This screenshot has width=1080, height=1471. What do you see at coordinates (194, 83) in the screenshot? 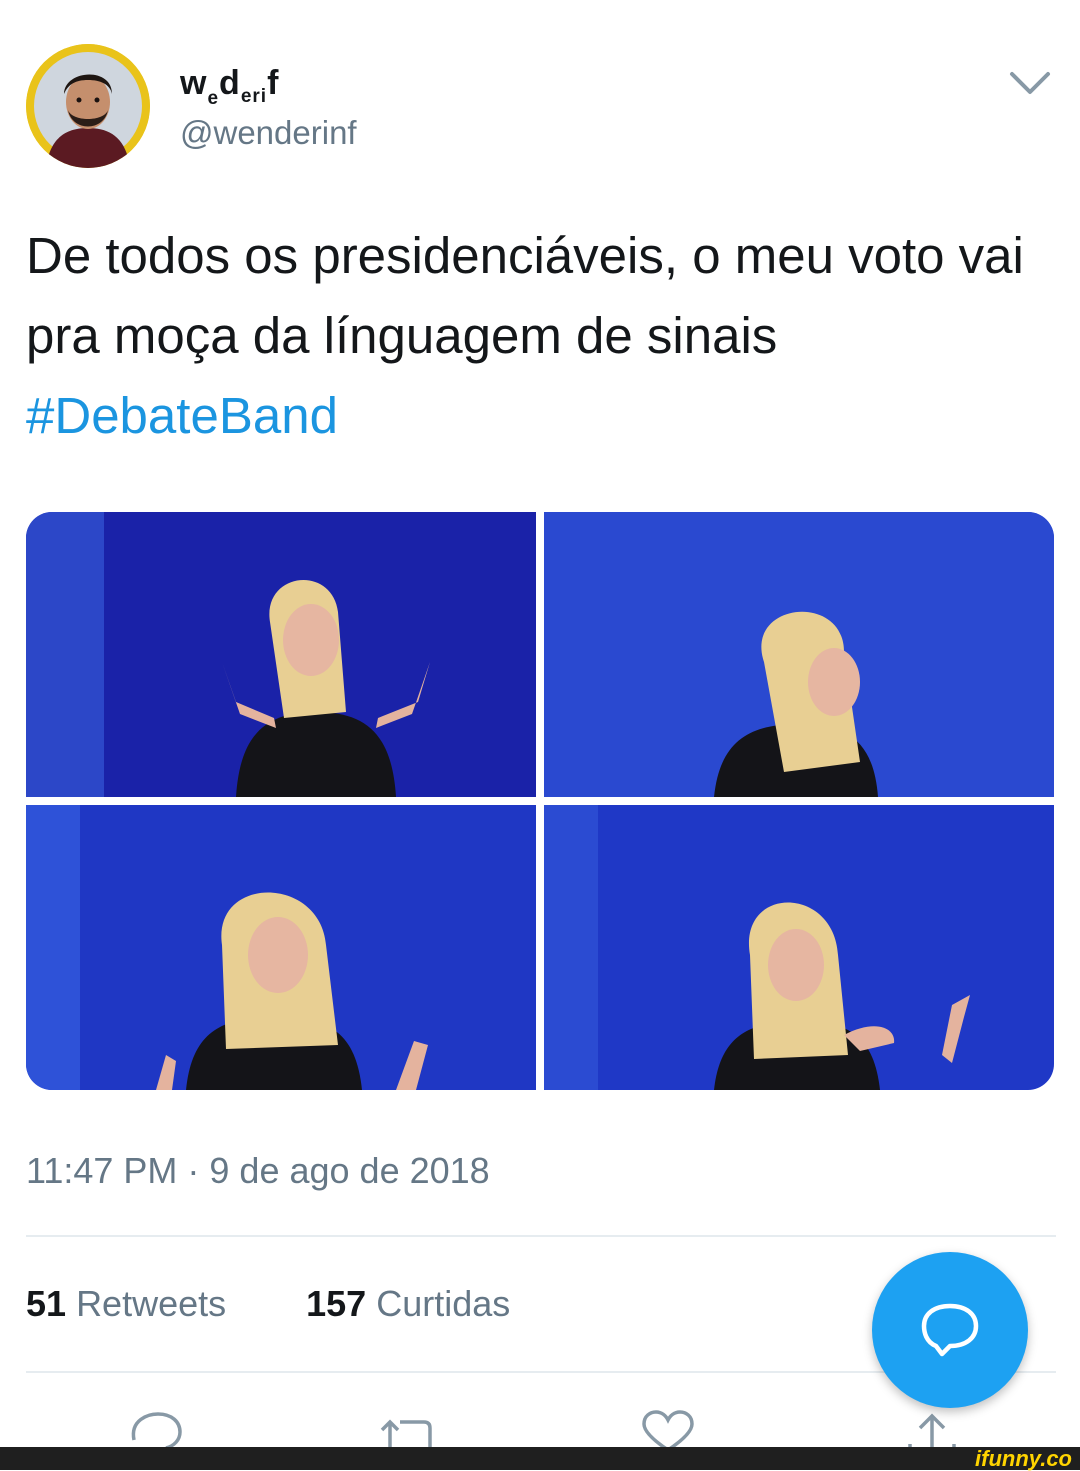
I see `name-part: w` at bounding box center [194, 83].